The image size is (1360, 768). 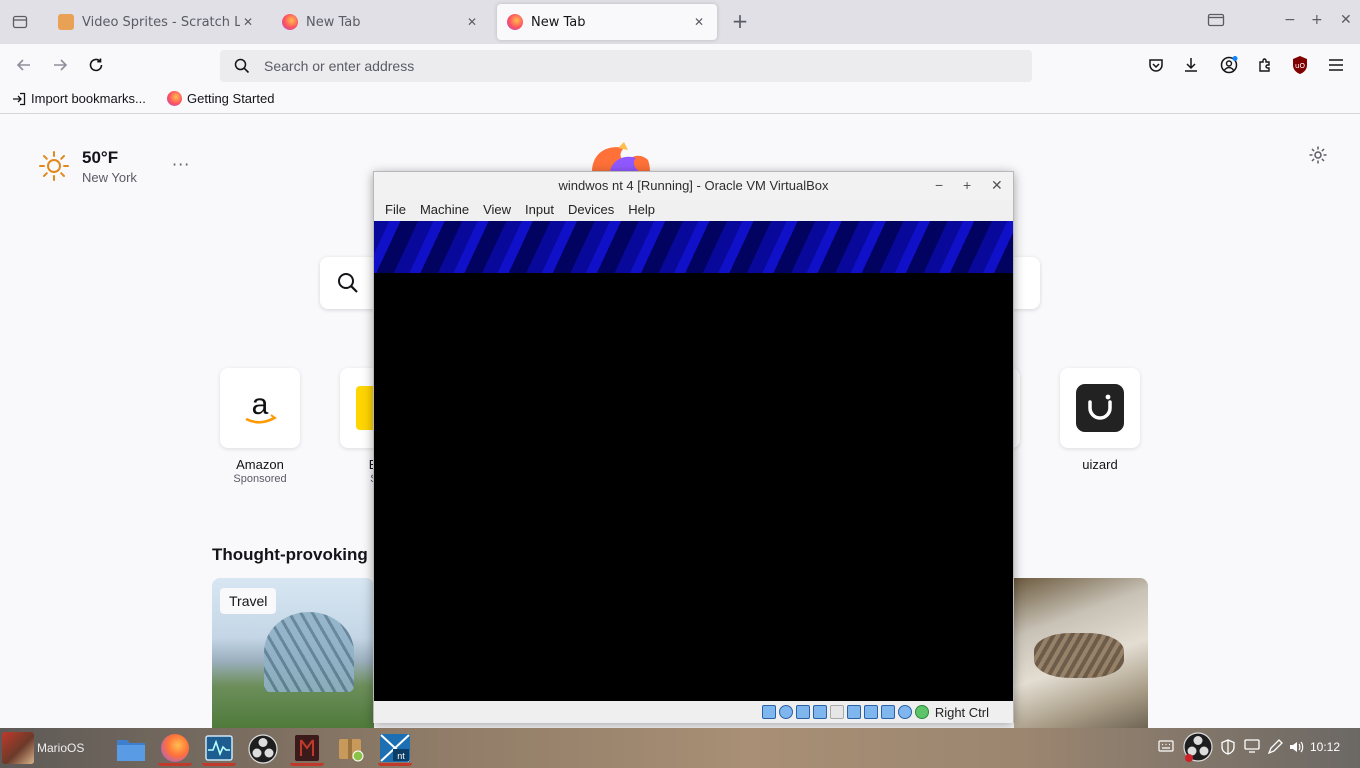 What do you see at coordinates (1229, 65) in the screenshot?
I see `account-button` at bounding box center [1229, 65].